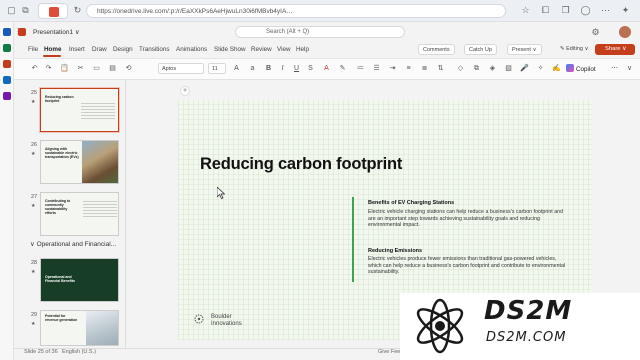  What do you see at coordinates (326, 68) in the screenshot?
I see `font-color-icon: A` at bounding box center [326, 68].